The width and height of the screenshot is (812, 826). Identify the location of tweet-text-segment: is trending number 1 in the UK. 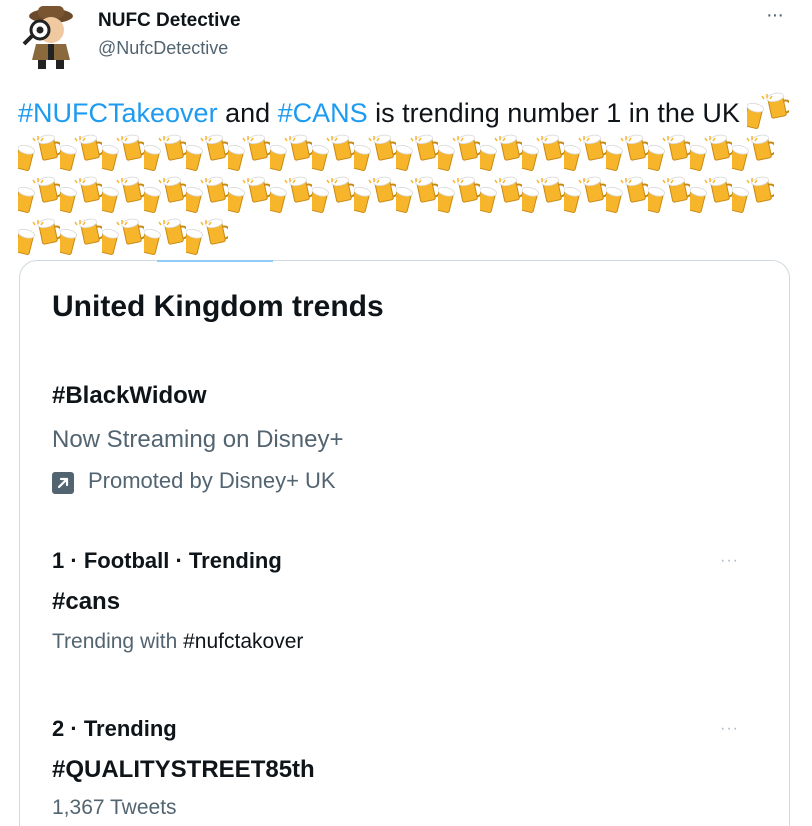
(557, 113).